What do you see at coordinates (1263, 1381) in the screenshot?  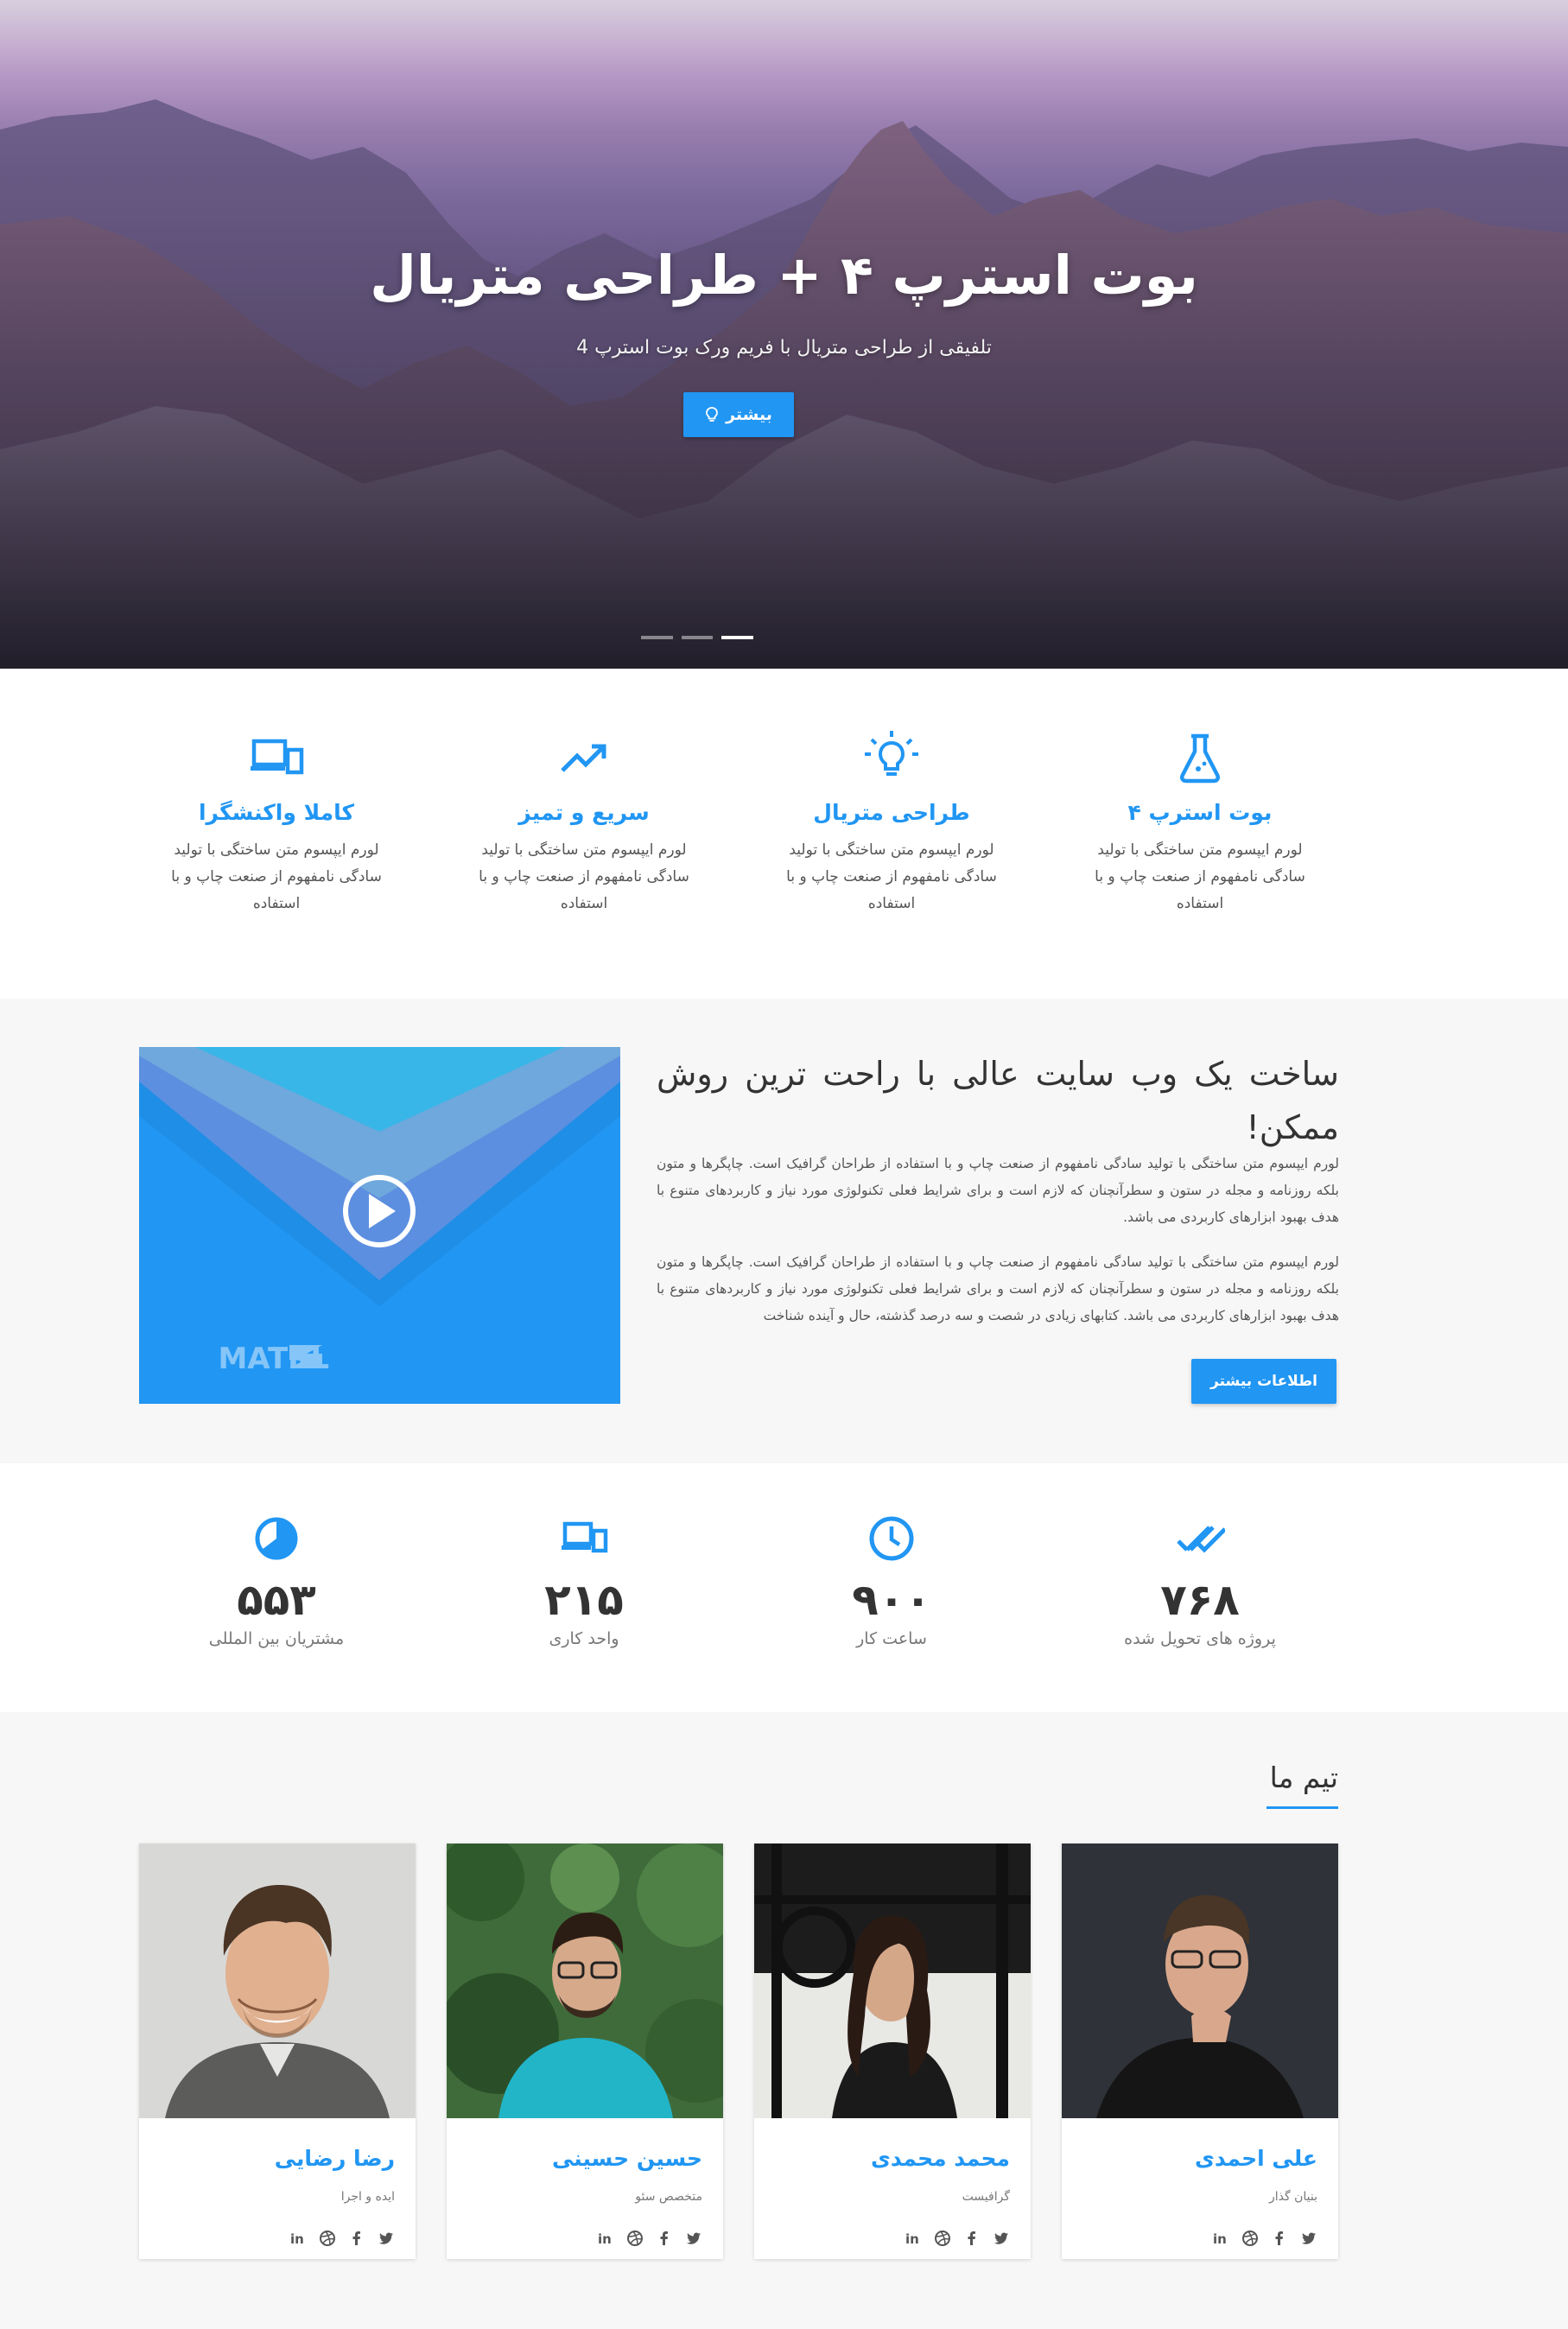 I see `more-info-button: اطلاعات بیشتر` at bounding box center [1263, 1381].